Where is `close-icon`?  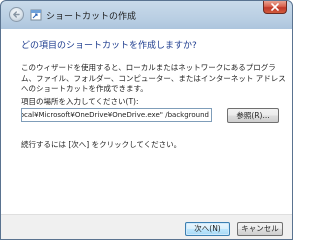
close-icon is located at coordinates (275, 7).